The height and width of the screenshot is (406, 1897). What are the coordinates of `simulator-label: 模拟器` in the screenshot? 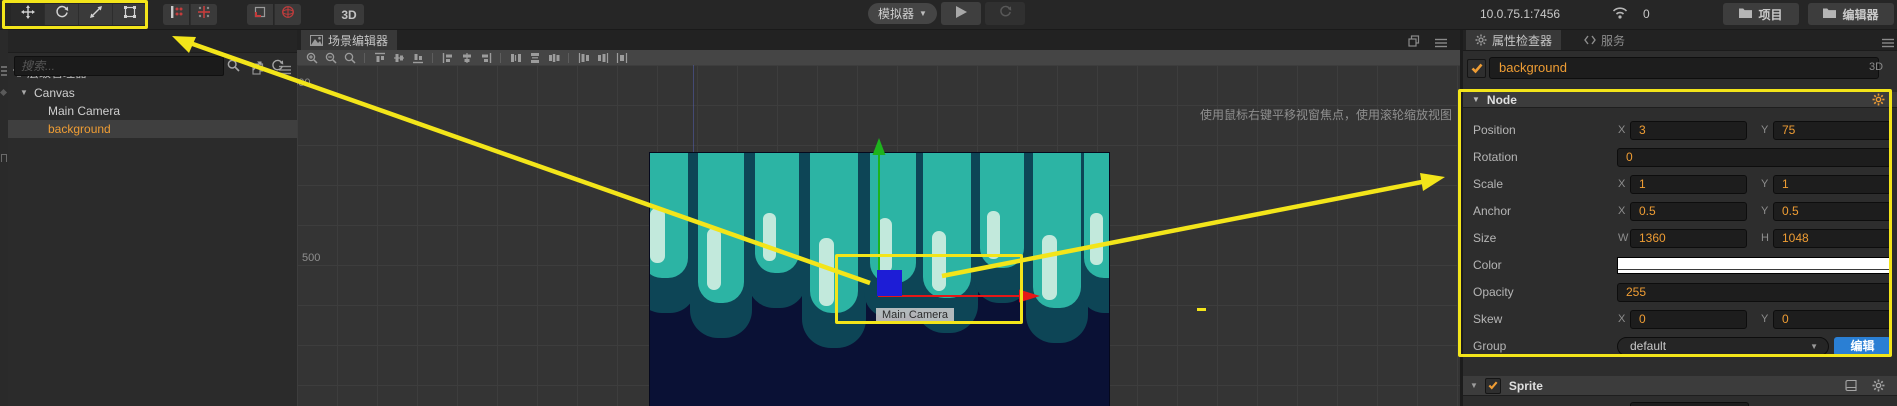 It's located at (896, 14).